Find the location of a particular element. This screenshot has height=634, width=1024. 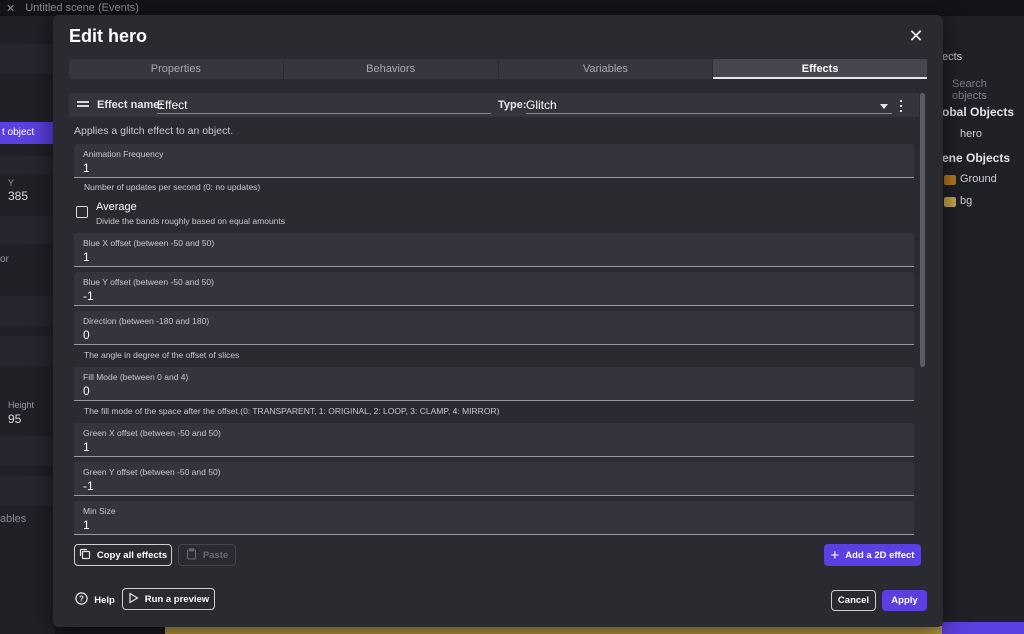

selected-object-item: t object is located at coordinates (27, 133).